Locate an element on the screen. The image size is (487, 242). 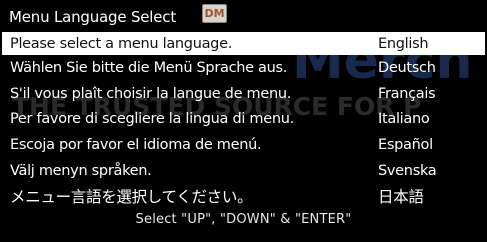
menu-title: Menu Language Select is located at coordinates (93, 17).